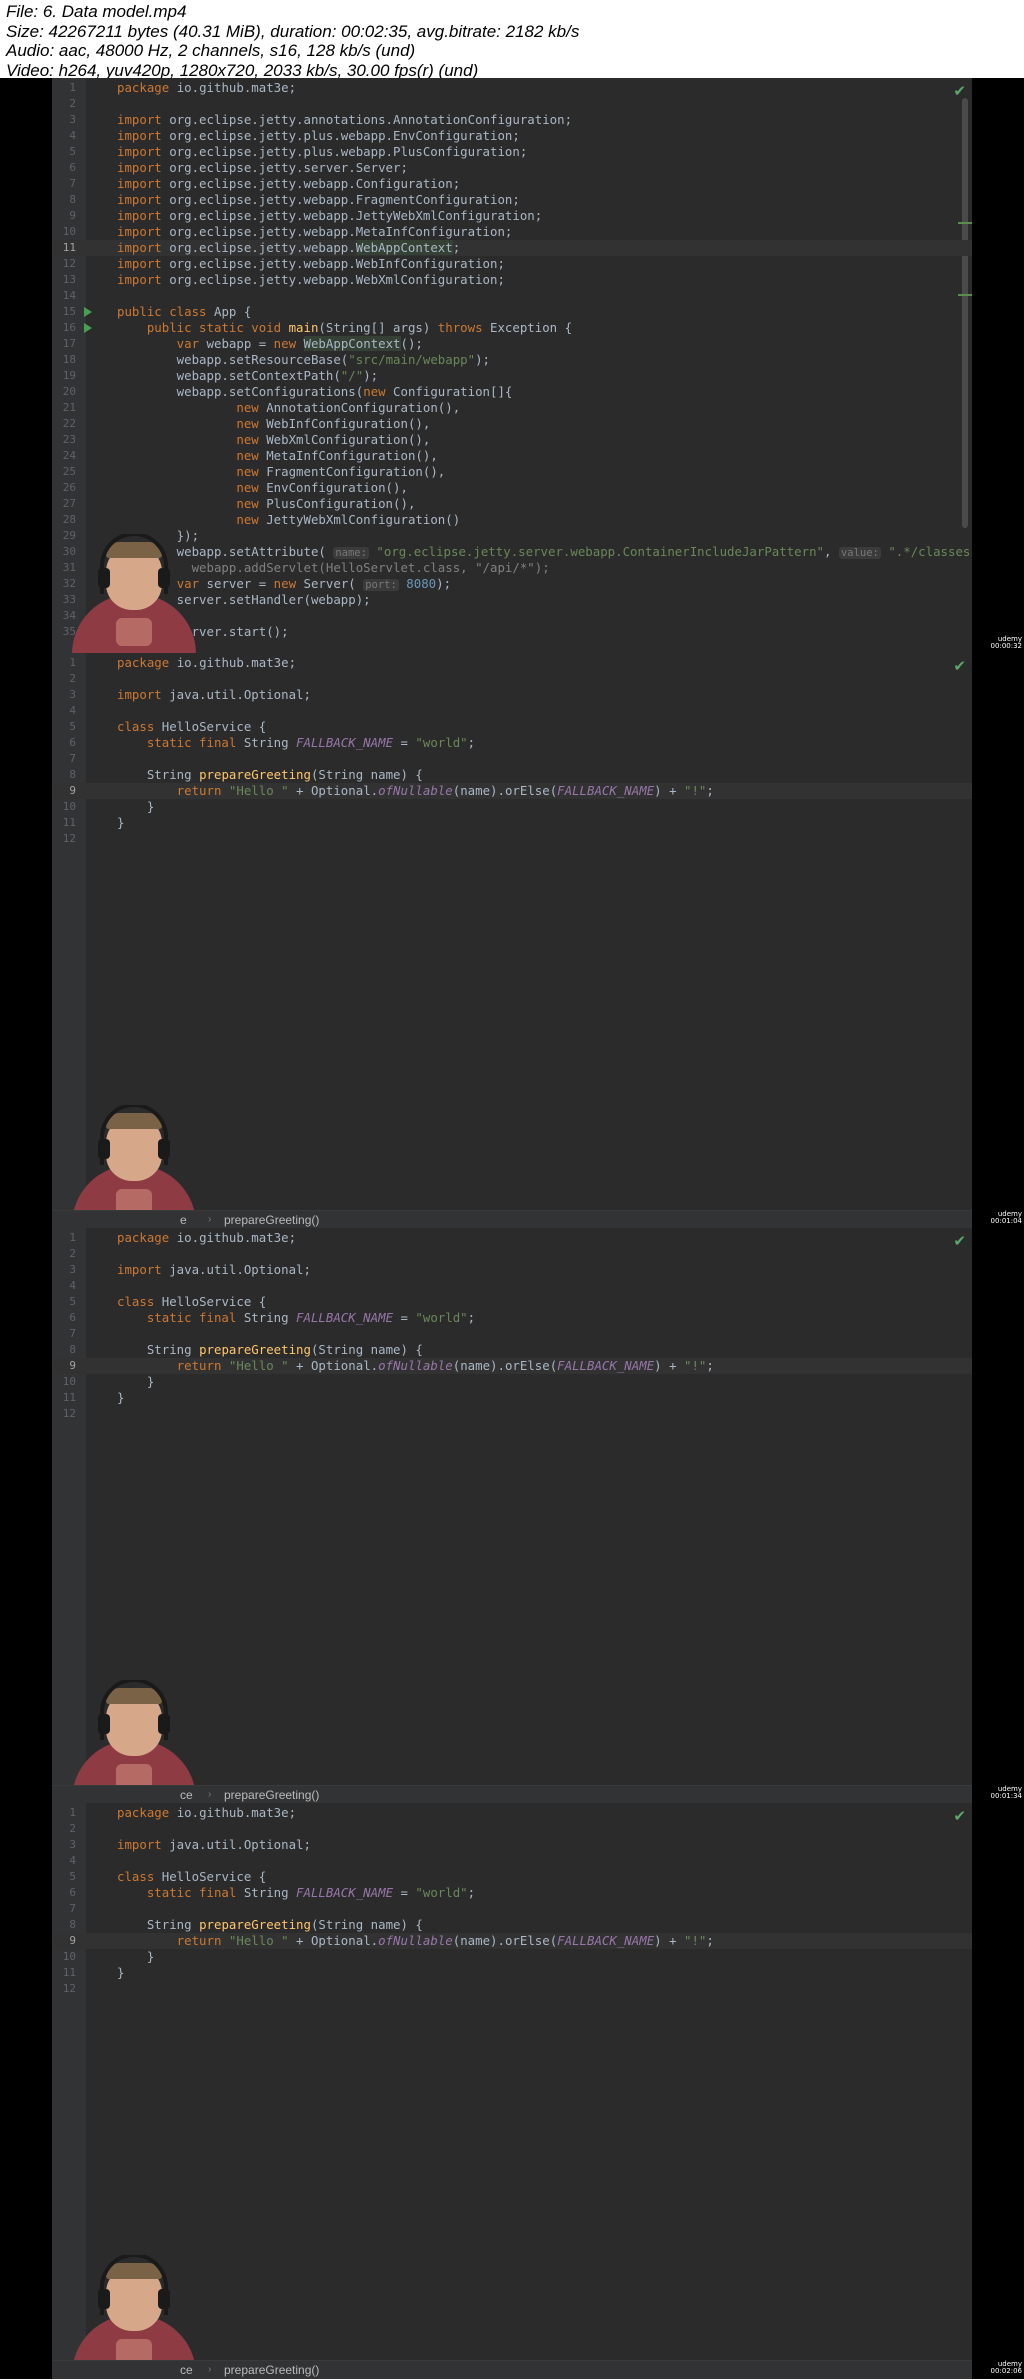 This screenshot has width=1024, height=2380. What do you see at coordinates (1006, 2367) in the screenshot?
I see `timestamp-badge: udemy 00:02:06` at bounding box center [1006, 2367].